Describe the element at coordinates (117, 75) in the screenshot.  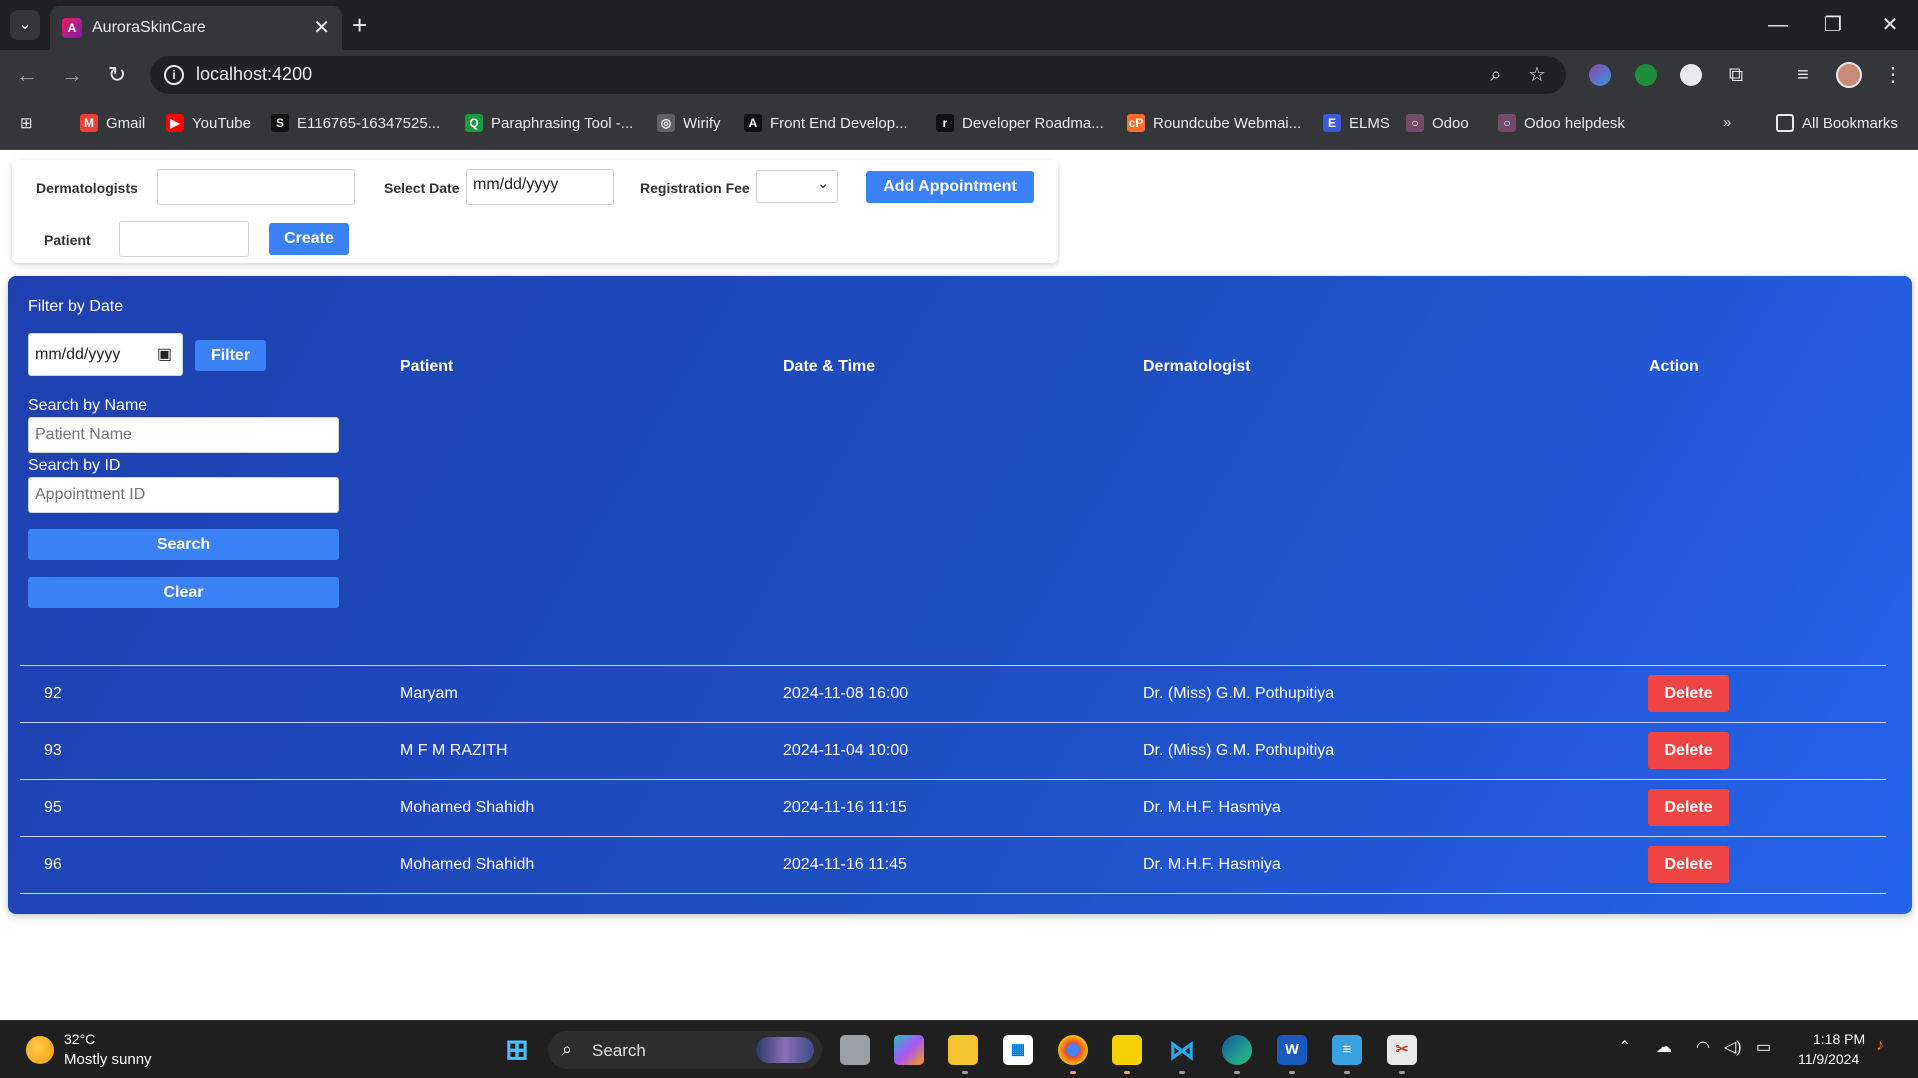
I see `reload-icon: ↻` at that location.